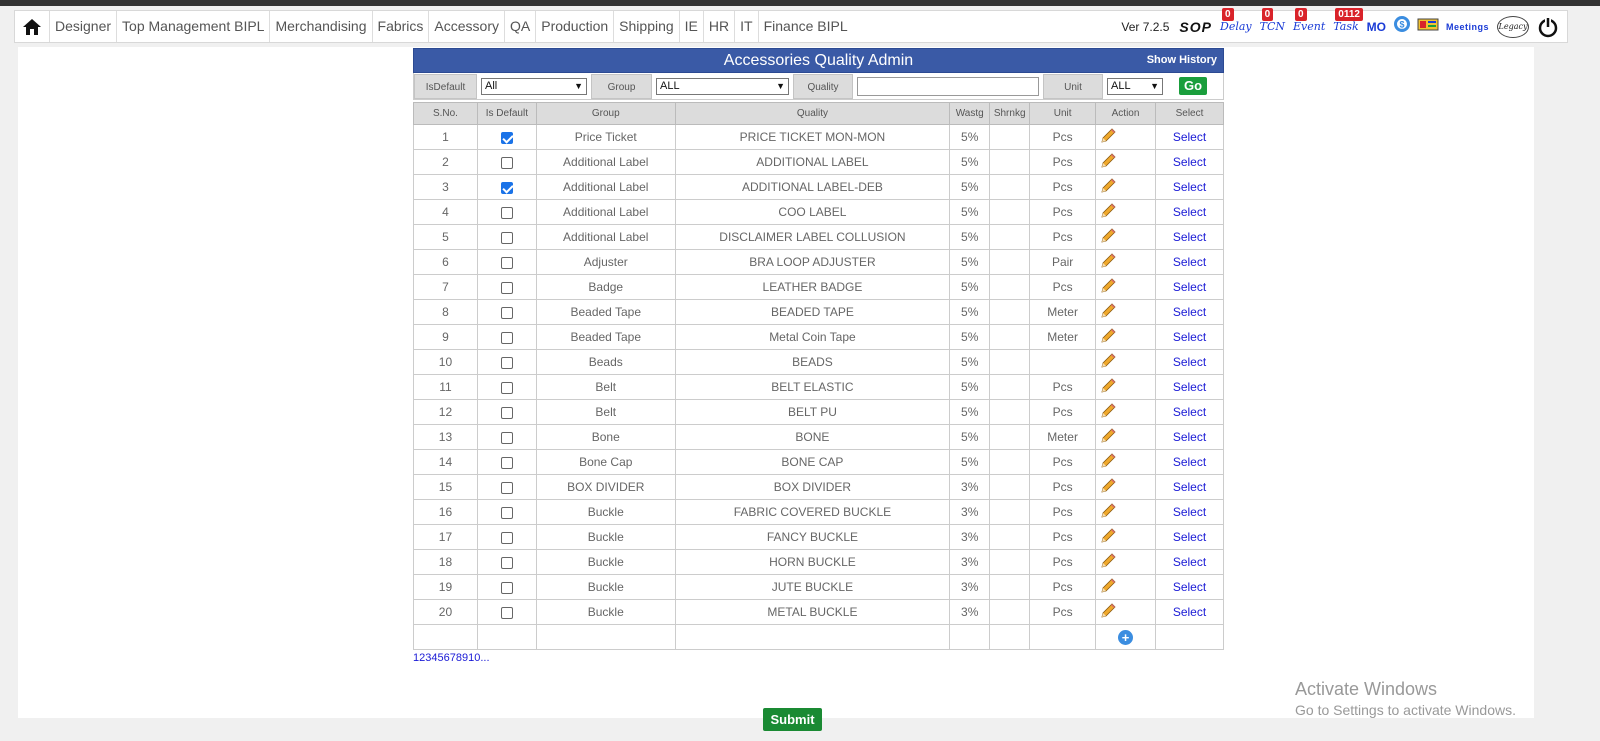  I want to click on nav-item-shipping: Shipping, so click(646, 26).